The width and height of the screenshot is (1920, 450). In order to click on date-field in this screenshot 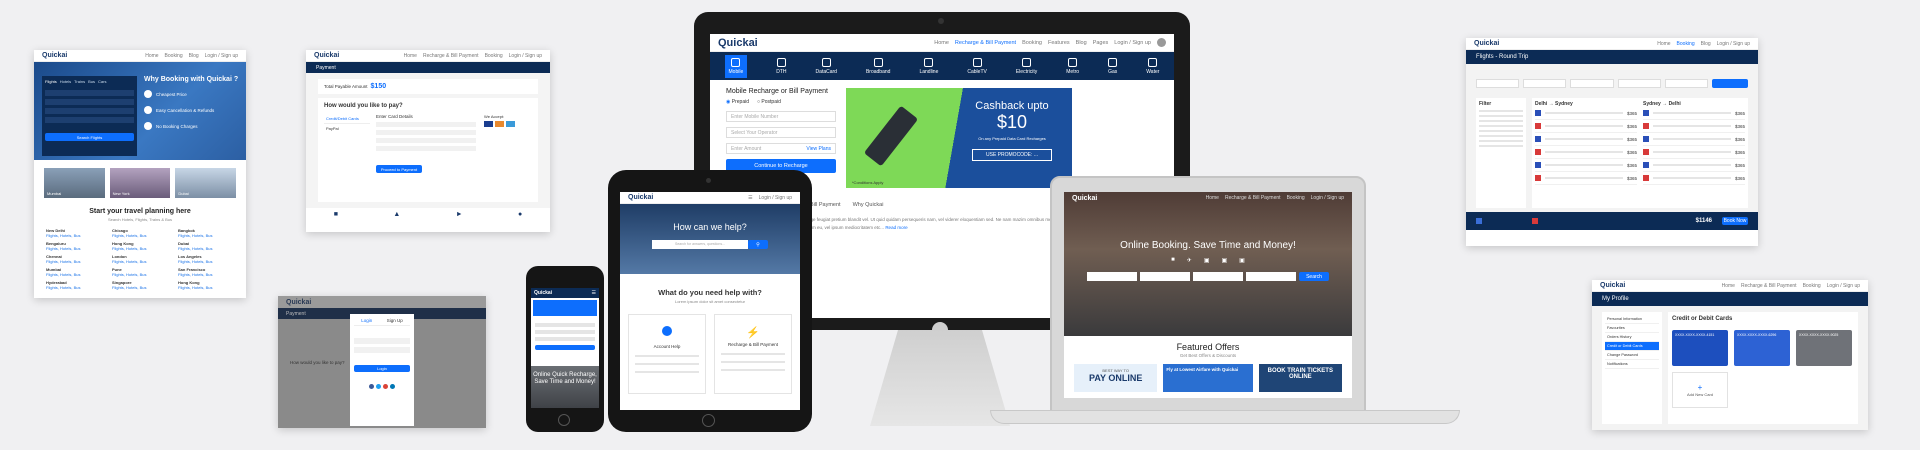, I will do `click(89, 111)`.